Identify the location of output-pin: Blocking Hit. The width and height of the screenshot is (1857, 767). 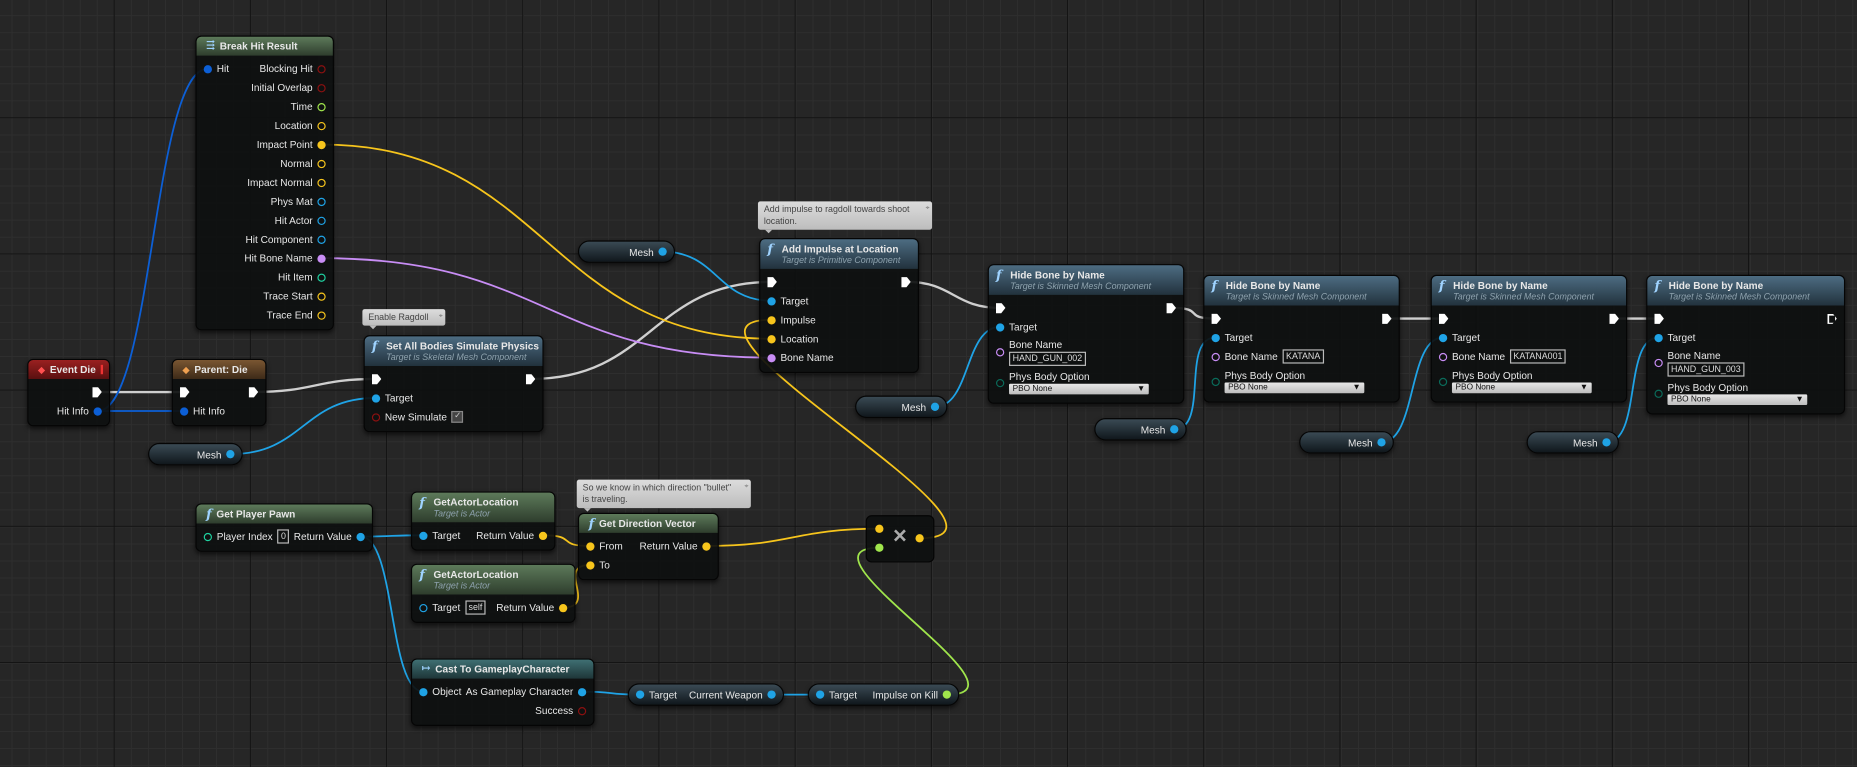
(292, 69).